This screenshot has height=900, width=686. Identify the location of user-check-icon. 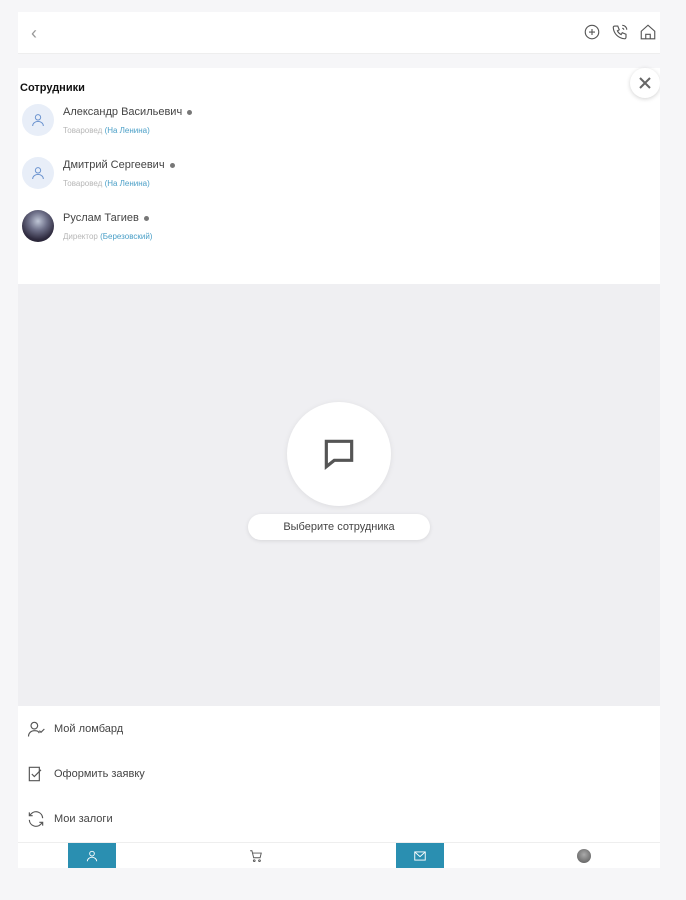
(36, 729).